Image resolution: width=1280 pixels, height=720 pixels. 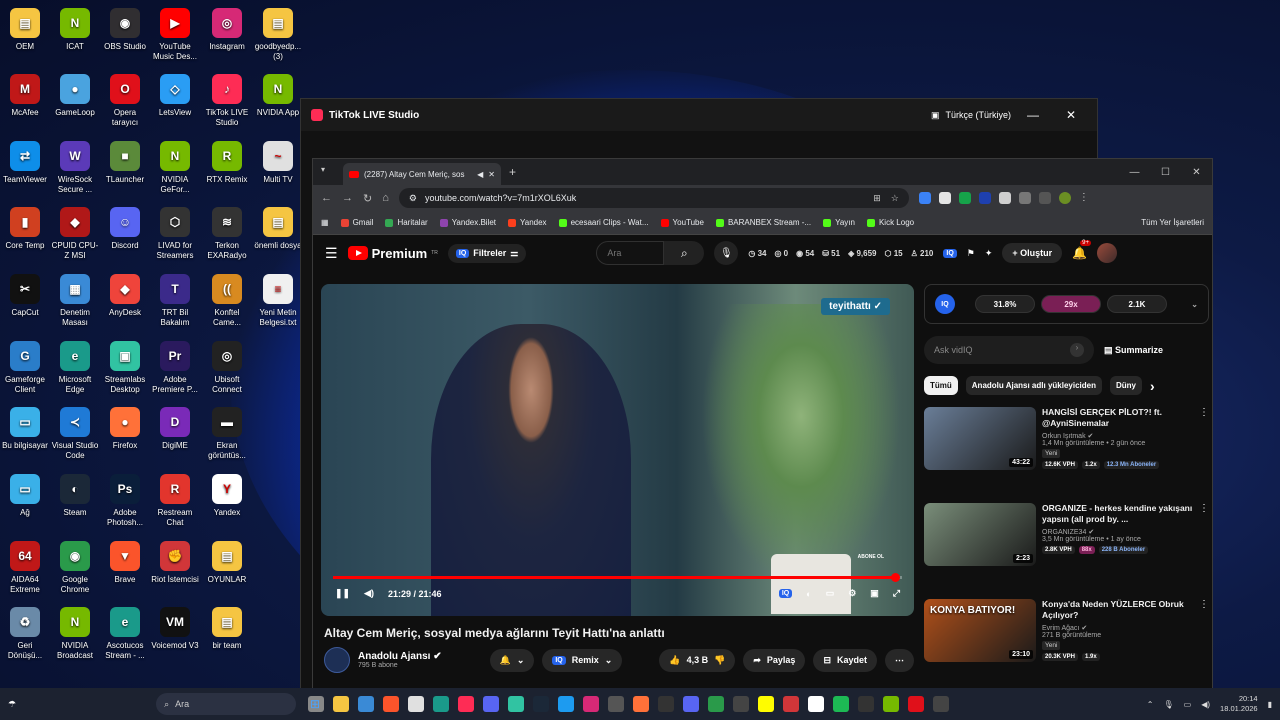 I want to click on summarize-button: ▤ Summarize, so click(x=1133, y=350).